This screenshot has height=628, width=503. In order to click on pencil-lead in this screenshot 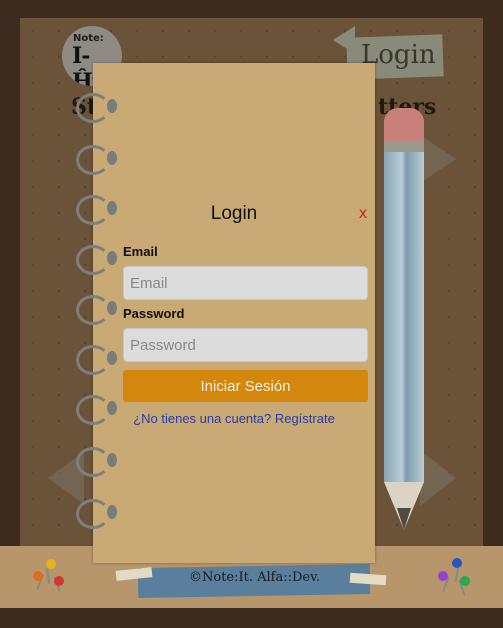, I will do `click(404, 519)`.